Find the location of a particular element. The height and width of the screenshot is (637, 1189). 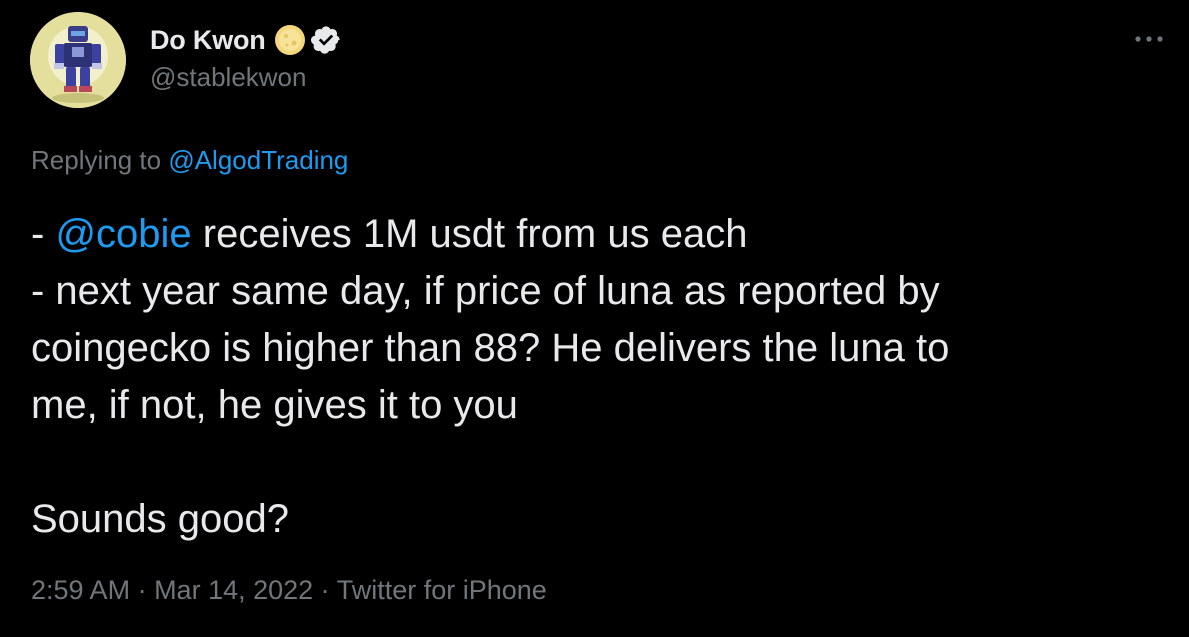

display-name: Do Kwon is located at coordinates (208, 40).